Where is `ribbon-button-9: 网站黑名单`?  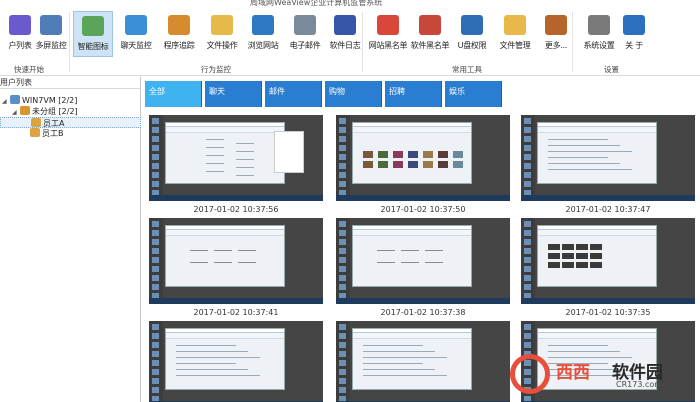
ribbon-button-9: 网站黑名单 is located at coordinates (388, 34).